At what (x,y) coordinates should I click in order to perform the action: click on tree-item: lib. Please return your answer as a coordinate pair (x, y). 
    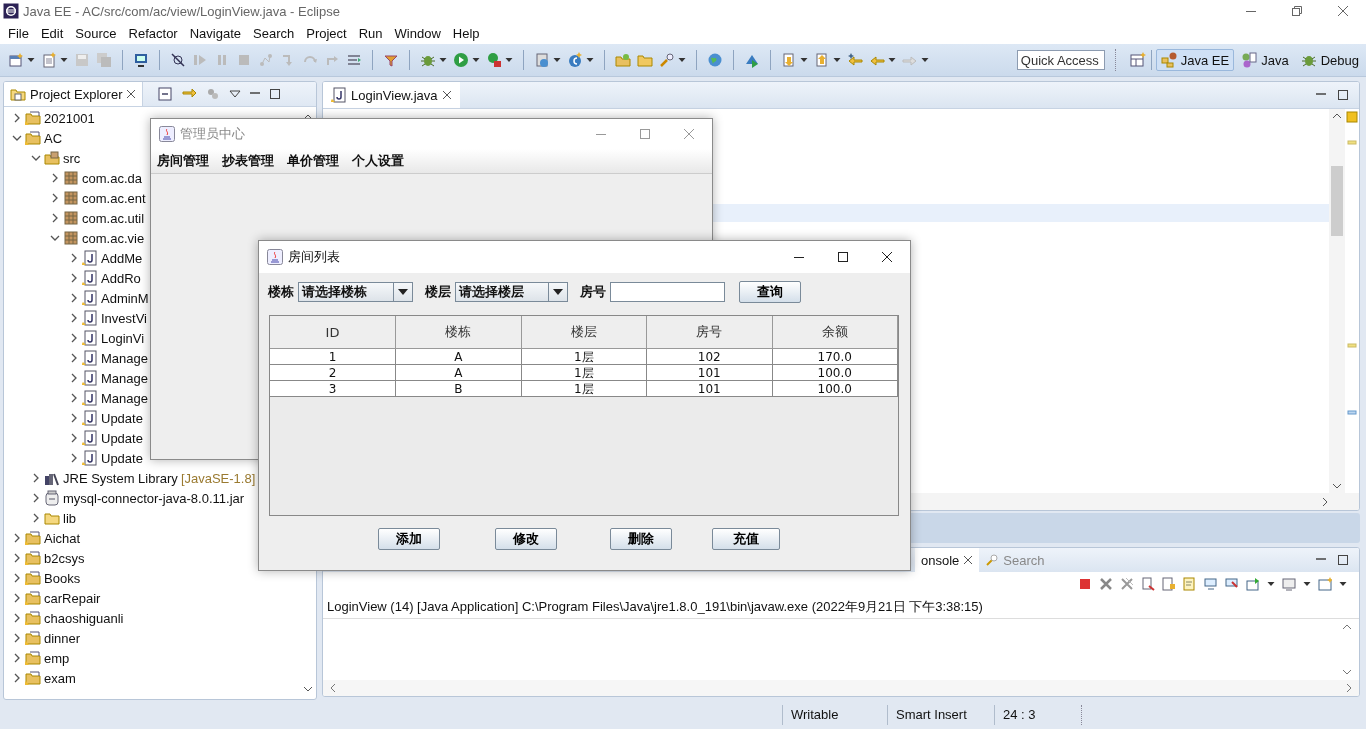
    Looking at the image, I should click on (69, 518).